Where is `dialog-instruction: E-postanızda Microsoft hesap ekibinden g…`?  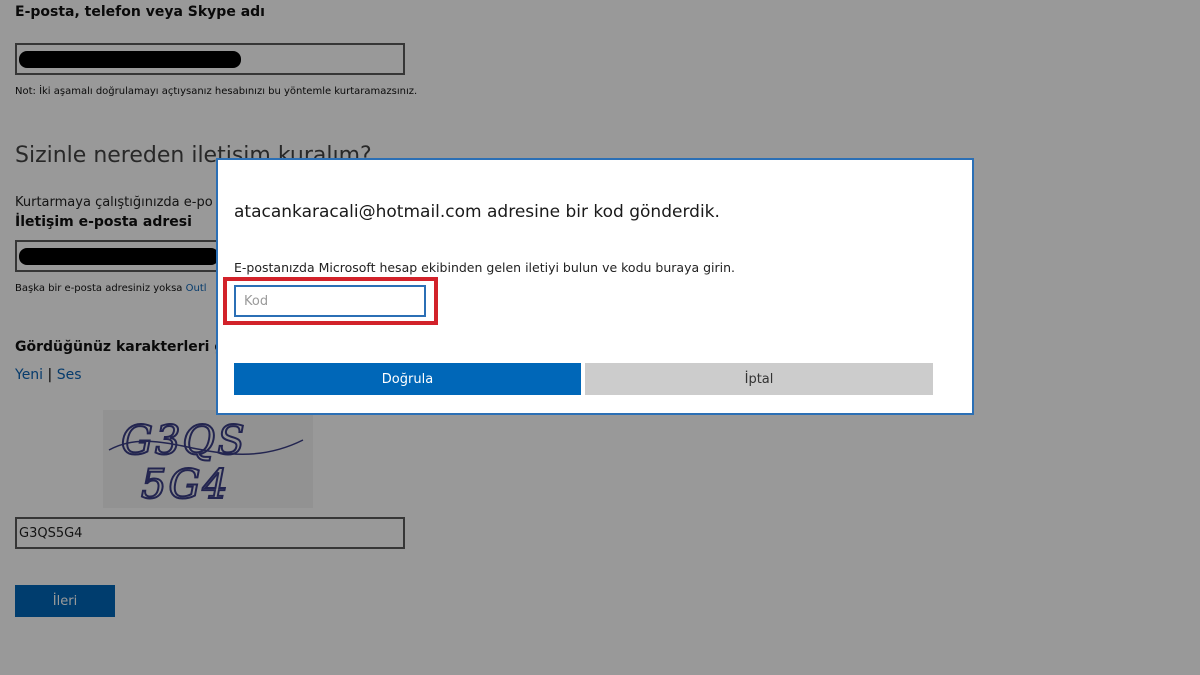 dialog-instruction: E-postanızda Microsoft hesap ekibinden g… is located at coordinates (485, 267).